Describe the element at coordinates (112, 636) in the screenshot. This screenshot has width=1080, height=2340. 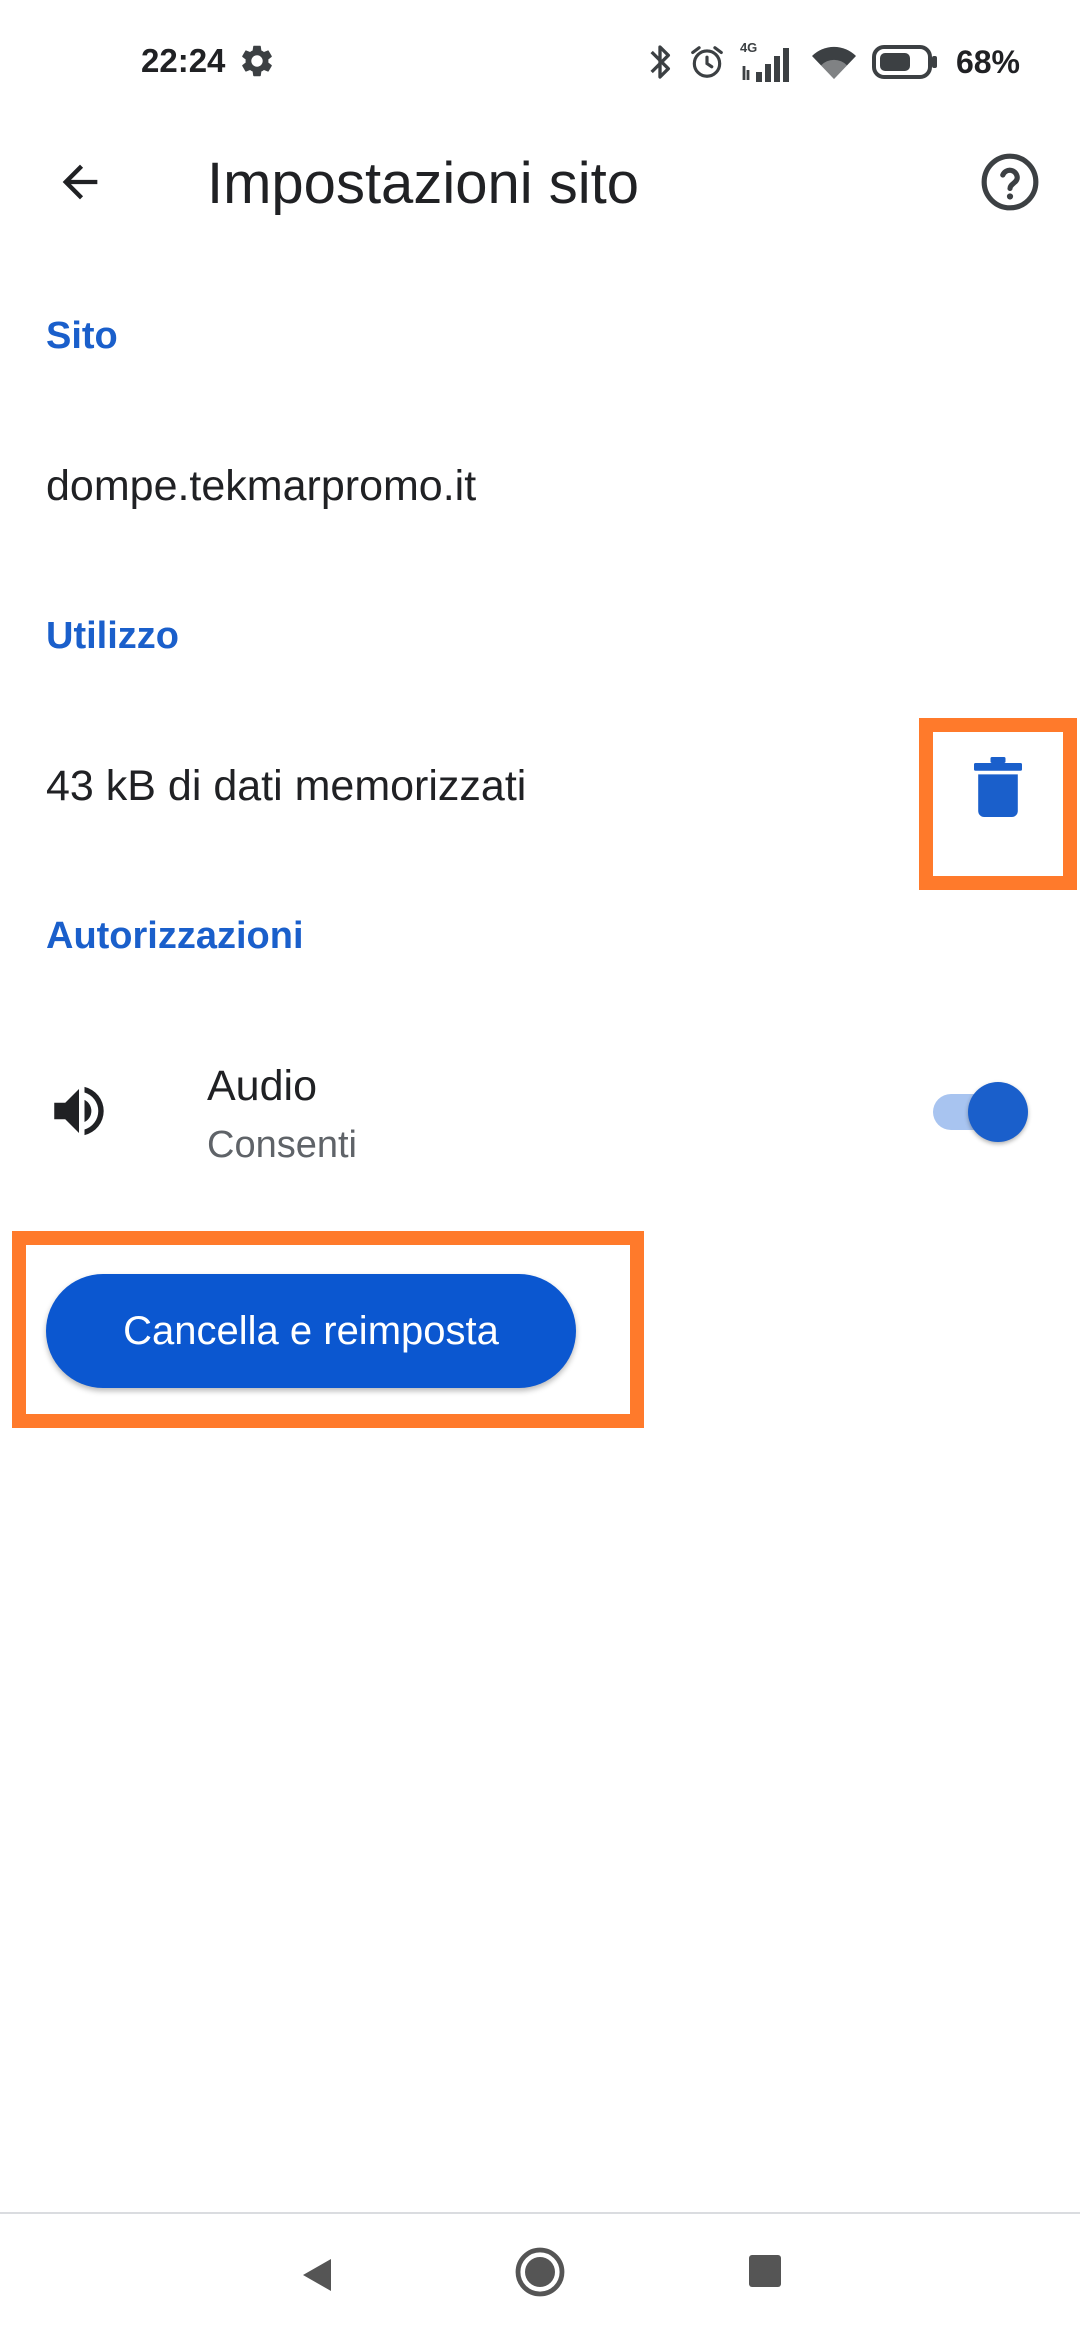
I see `section-header-usage: Utilizzo` at that location.